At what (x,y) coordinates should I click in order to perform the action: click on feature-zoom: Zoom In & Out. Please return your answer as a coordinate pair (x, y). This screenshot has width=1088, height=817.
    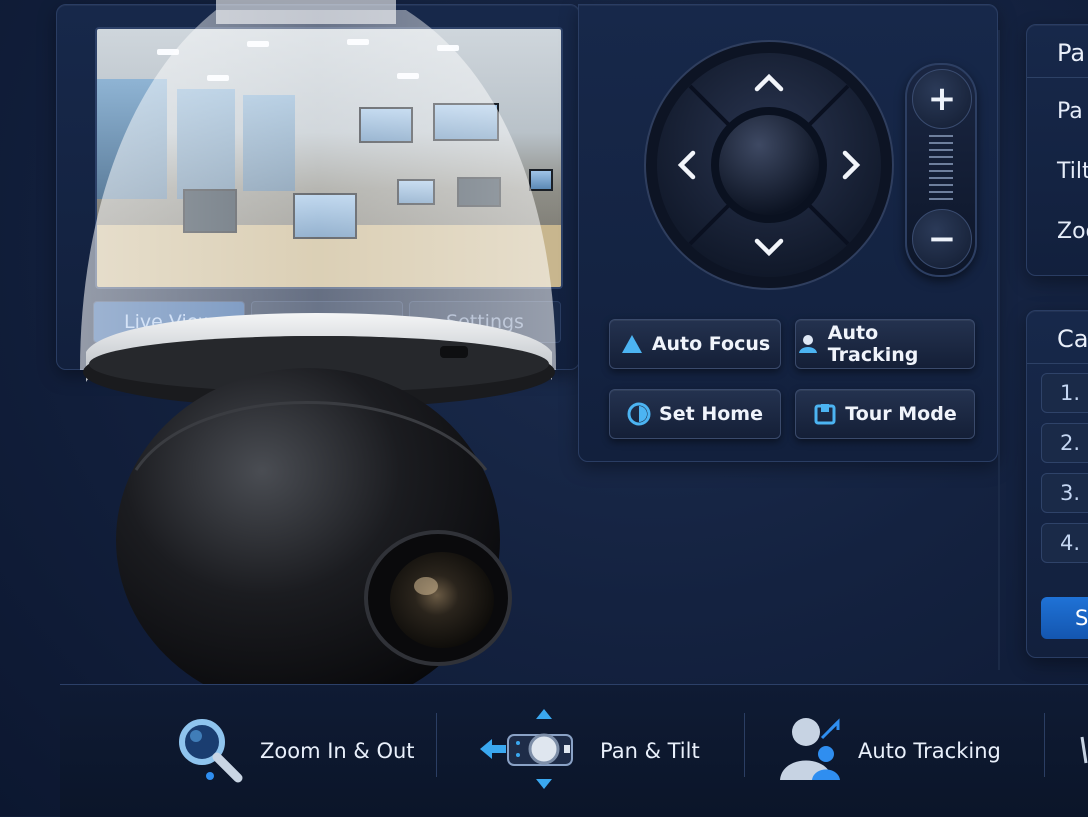
    Looking at the image, I should click on (293, 751).